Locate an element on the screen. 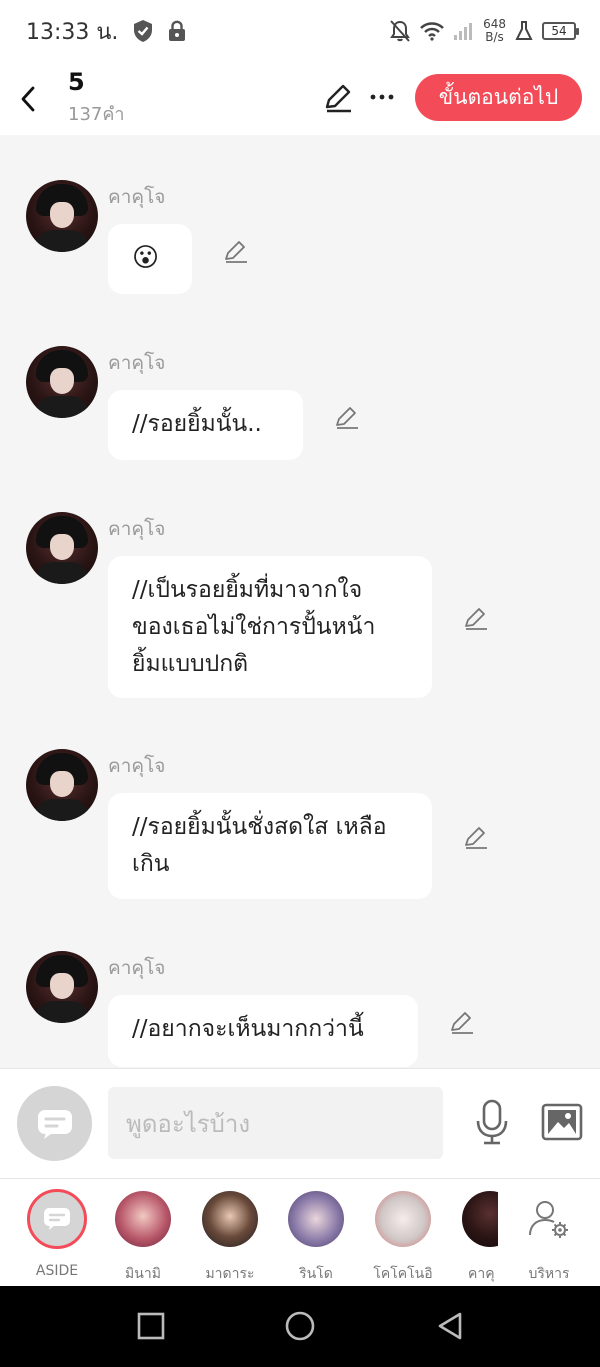  wifi-icon is located at coordinates (432, 31).